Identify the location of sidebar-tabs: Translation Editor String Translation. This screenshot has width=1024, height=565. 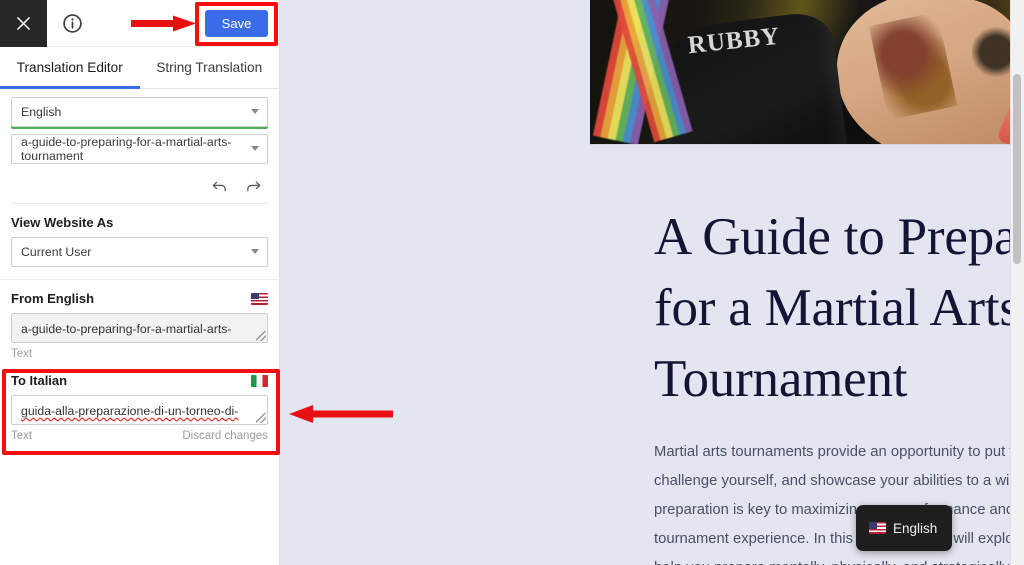
(139, 68).